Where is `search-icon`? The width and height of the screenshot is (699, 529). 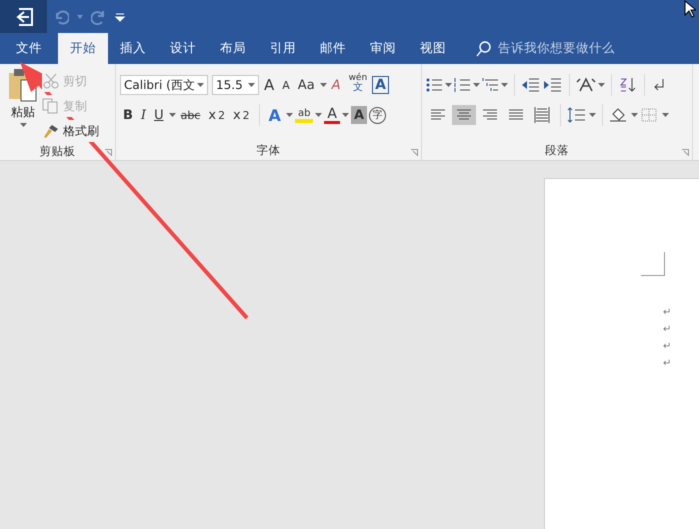 search-icon is located at coordinates (484, 48).